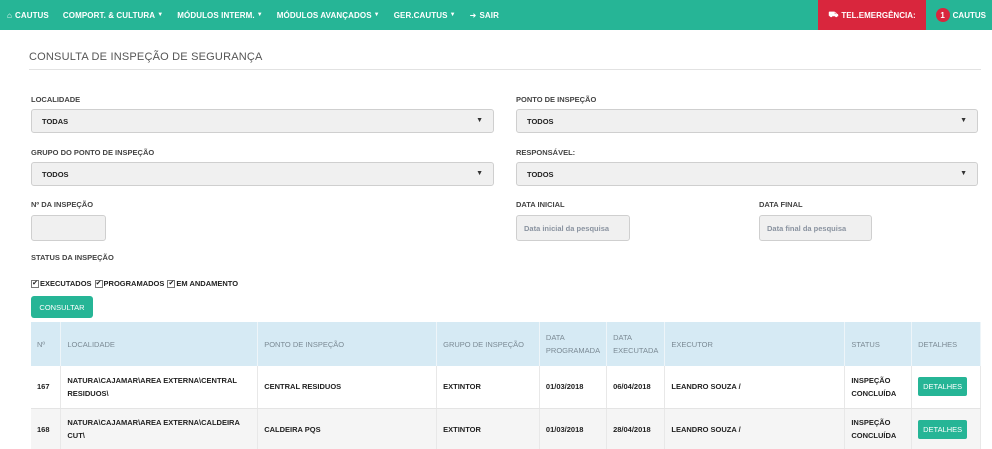 Image resolution: width=992 pixels, height=449 pixels. I want to click on numero-input, so click(68, 228).